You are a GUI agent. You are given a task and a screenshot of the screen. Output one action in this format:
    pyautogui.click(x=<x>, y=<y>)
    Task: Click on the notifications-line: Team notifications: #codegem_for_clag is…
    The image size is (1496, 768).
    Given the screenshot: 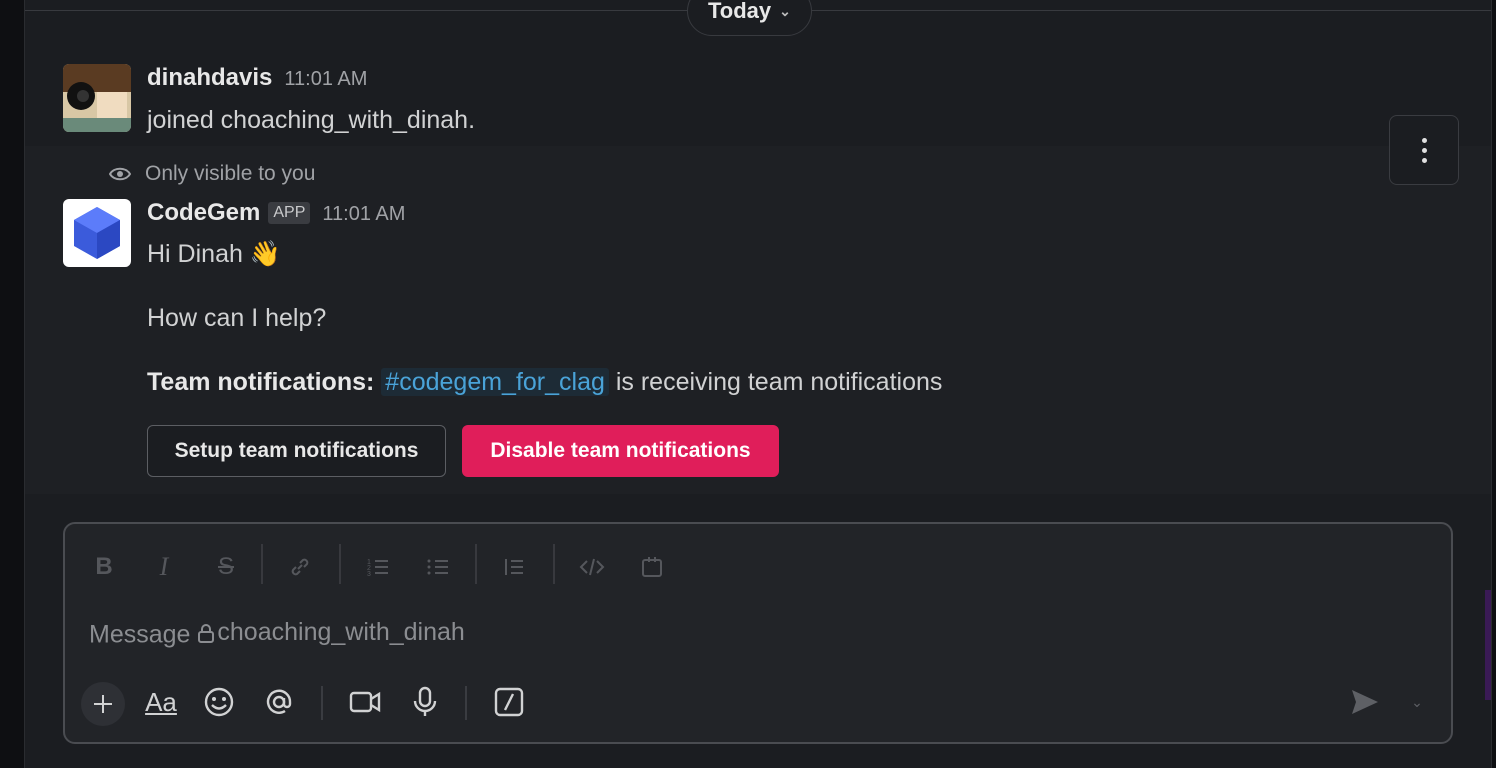 What is the action you would take?
    pyautogui.click(x=544, y=382)
    